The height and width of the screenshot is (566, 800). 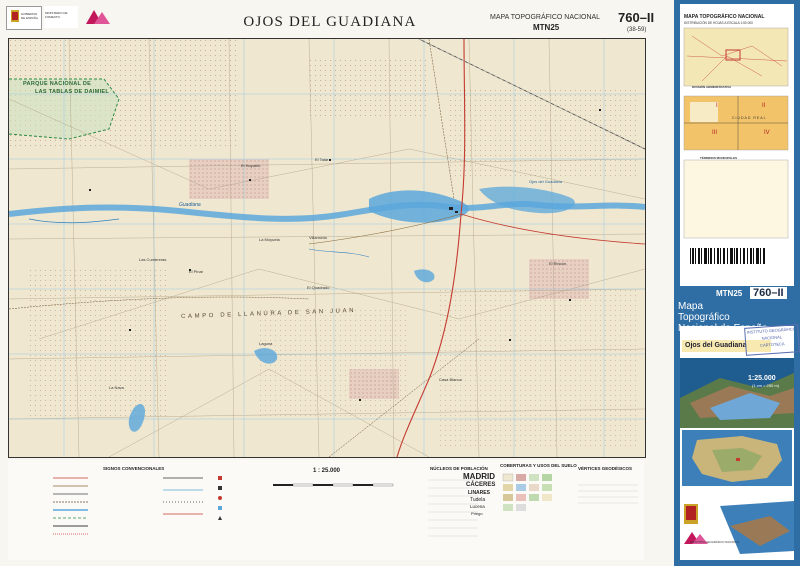 What do you see at coordinates (57, 84) in the screenshot?
I see `park-label: PARQUE NACIONAL DE` at bounding box center [57, 84].